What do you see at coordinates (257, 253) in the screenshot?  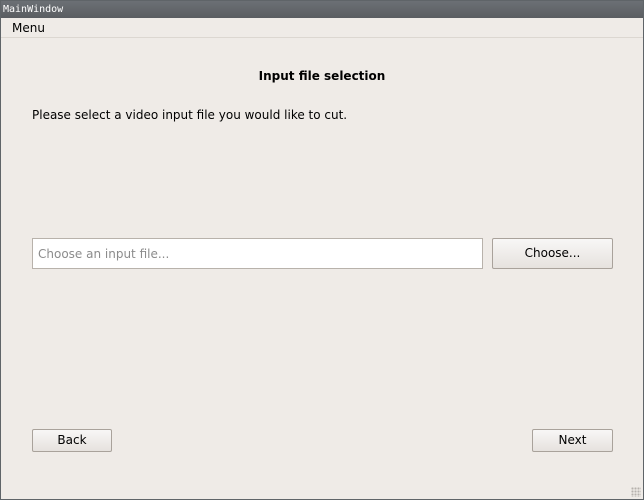 I see `input-file-field` at bounding box center [257, 253].